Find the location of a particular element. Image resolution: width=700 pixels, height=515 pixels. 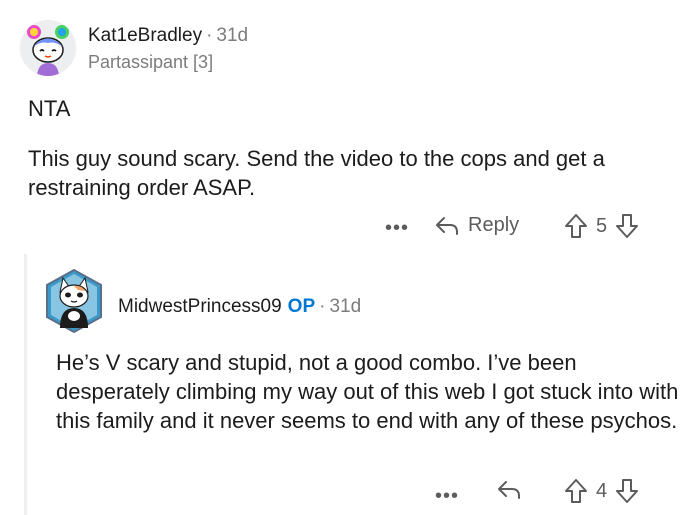

author-name: MidwestPrincess09 is located at coordinates (200, 306).